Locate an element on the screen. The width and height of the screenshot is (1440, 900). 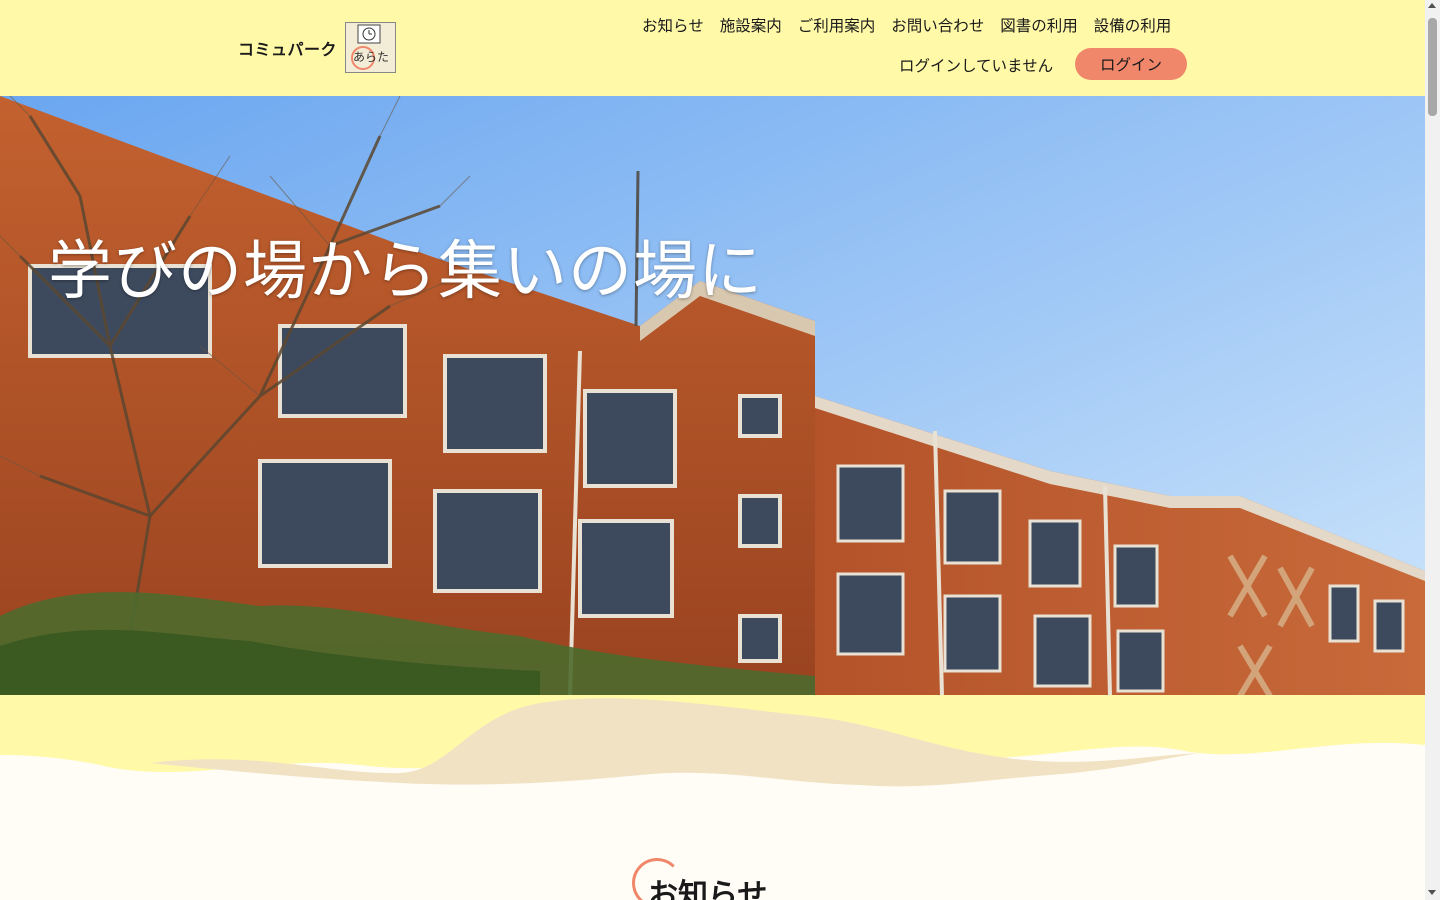
news-section-heading: お知らせ is located at coordinates (722, 879).